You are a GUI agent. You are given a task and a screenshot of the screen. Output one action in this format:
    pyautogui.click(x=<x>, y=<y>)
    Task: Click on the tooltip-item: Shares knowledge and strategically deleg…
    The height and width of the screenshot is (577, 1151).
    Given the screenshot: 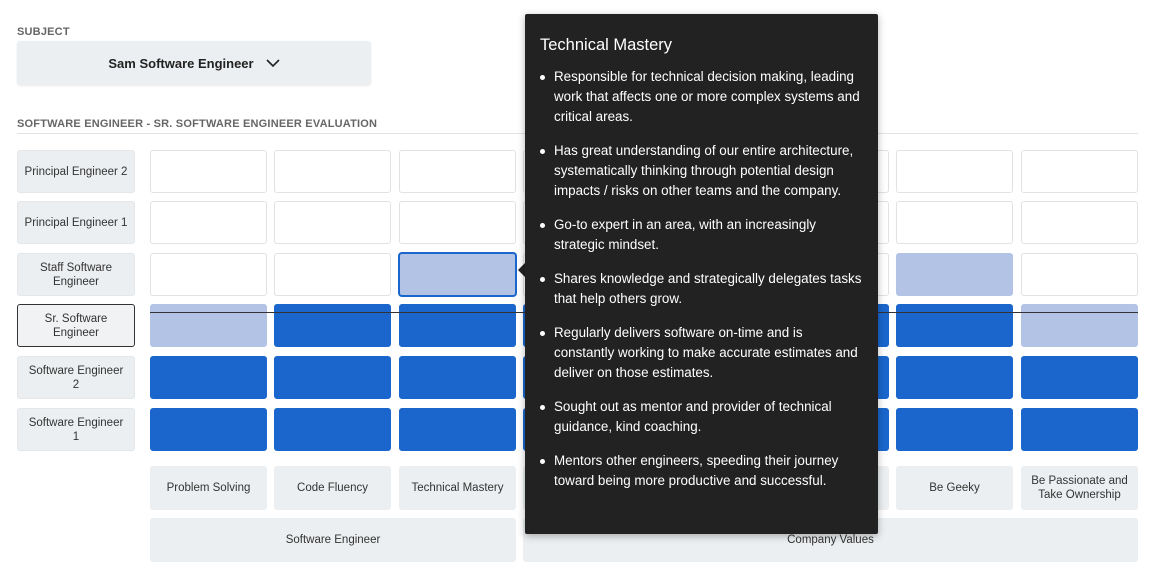 What is the action you would take?
    pyautogui.click(x=701, y=289)
    